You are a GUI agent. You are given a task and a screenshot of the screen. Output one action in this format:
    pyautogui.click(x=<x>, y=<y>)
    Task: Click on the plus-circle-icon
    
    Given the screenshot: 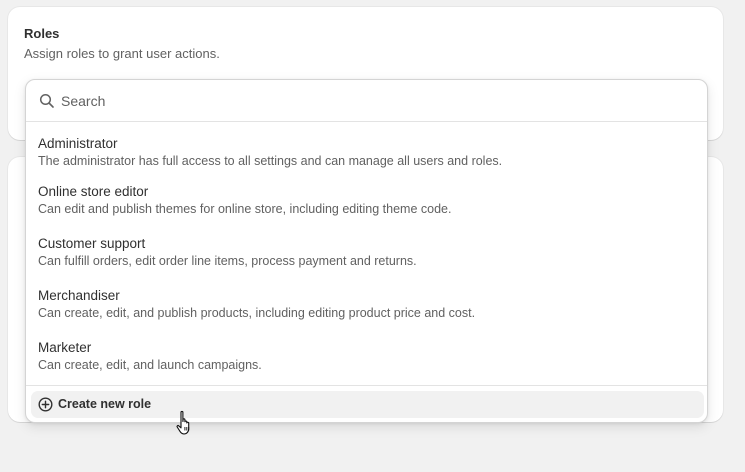 What is the action you would take?
    pyautogui.click(x=45, y=404)
    